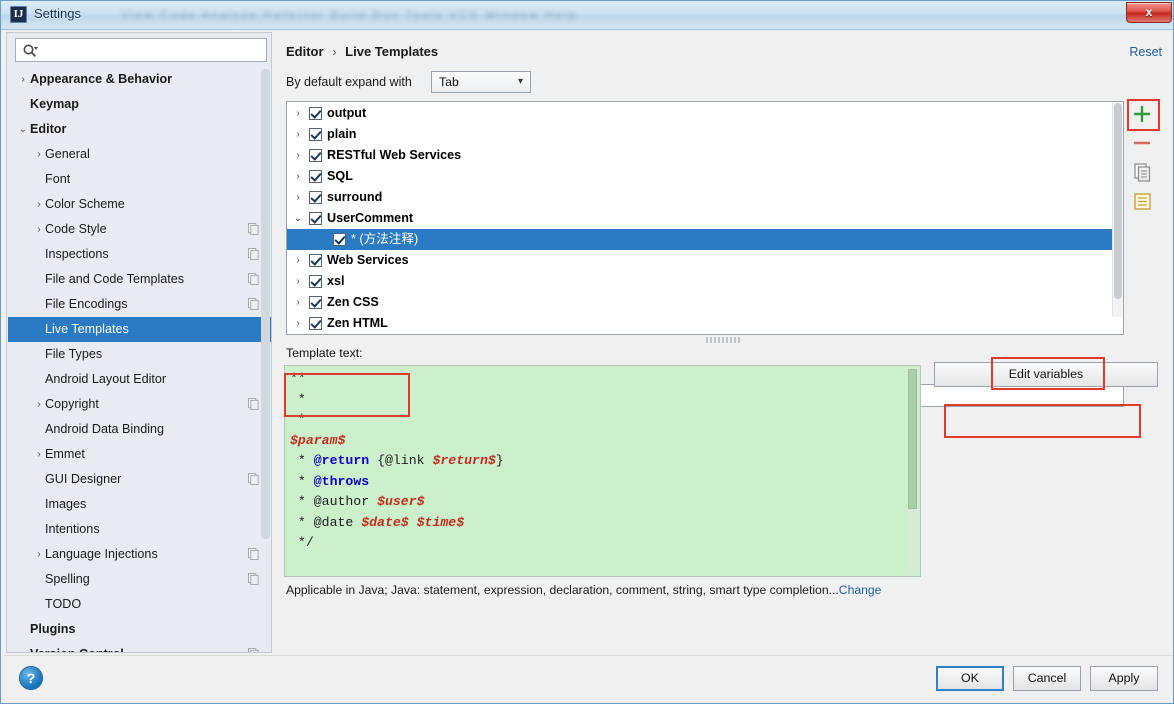  What do you see at coordinates (723, 340) in the screenshot?
I see `splitter-grip` at bounding box center [723, 340].